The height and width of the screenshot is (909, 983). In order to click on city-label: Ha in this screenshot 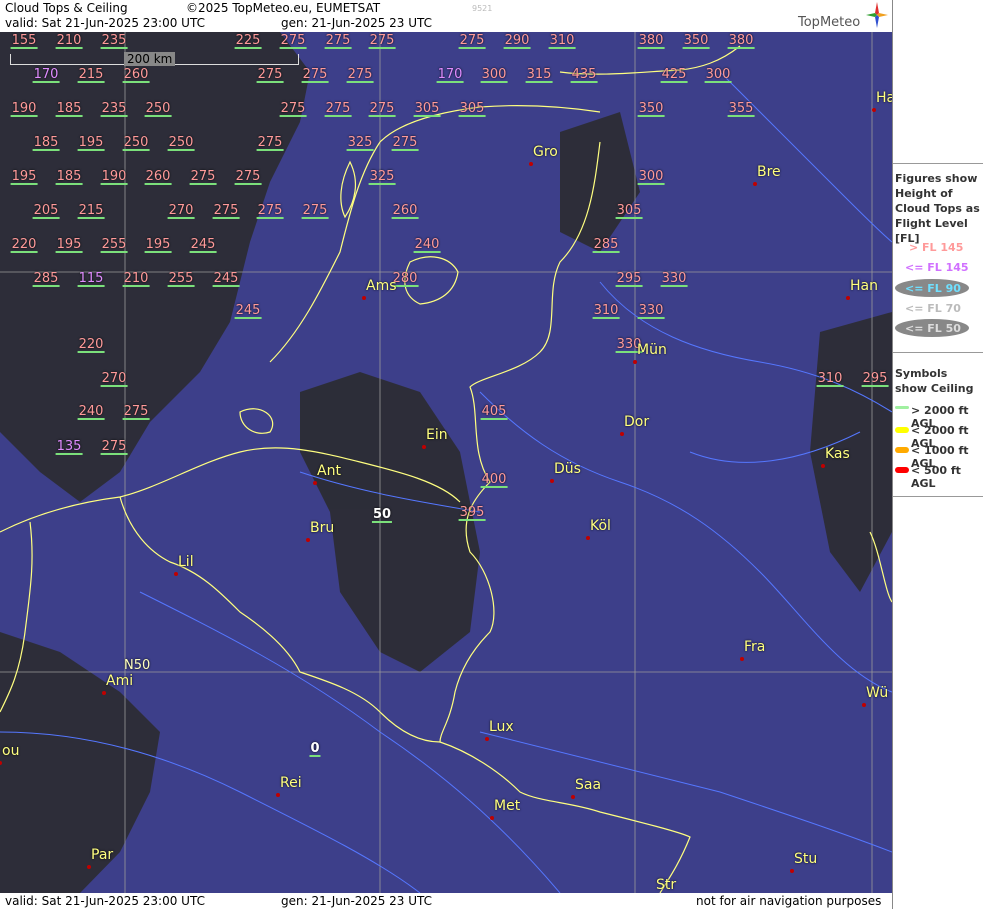, I will do `click(884, 98)`.